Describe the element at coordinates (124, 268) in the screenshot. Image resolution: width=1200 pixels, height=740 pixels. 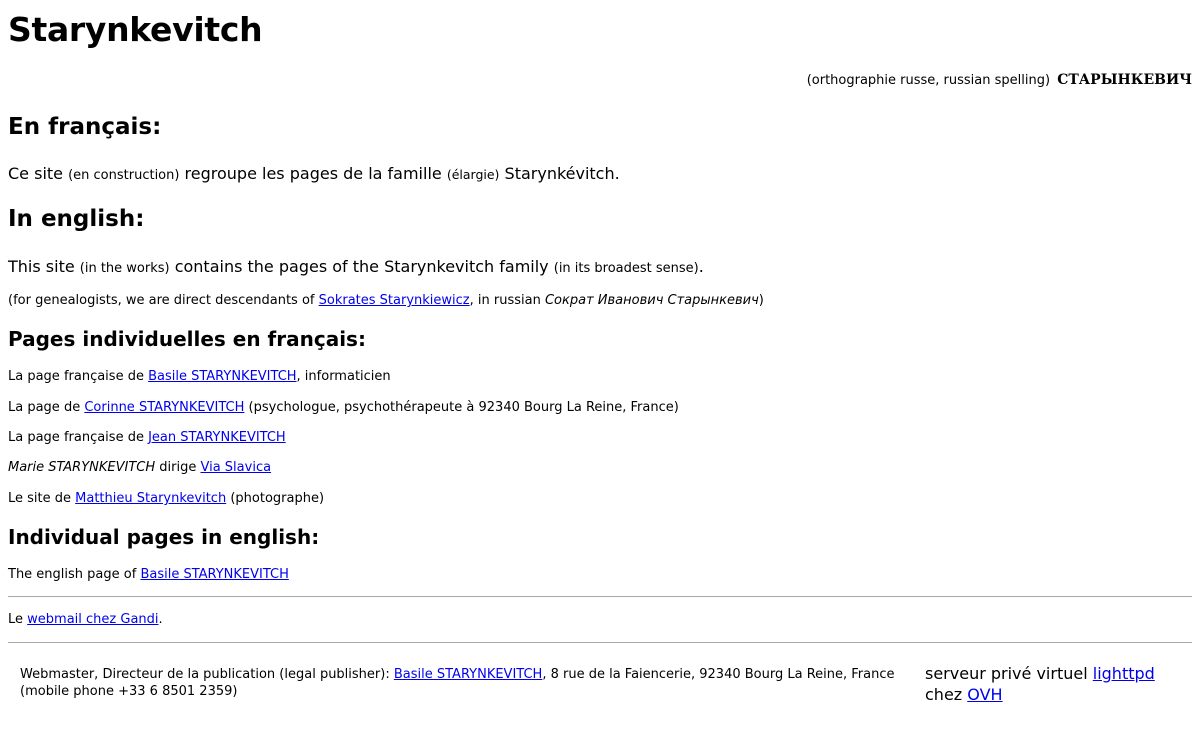
I see `english-intro-note-1: (in the works)` at that location.